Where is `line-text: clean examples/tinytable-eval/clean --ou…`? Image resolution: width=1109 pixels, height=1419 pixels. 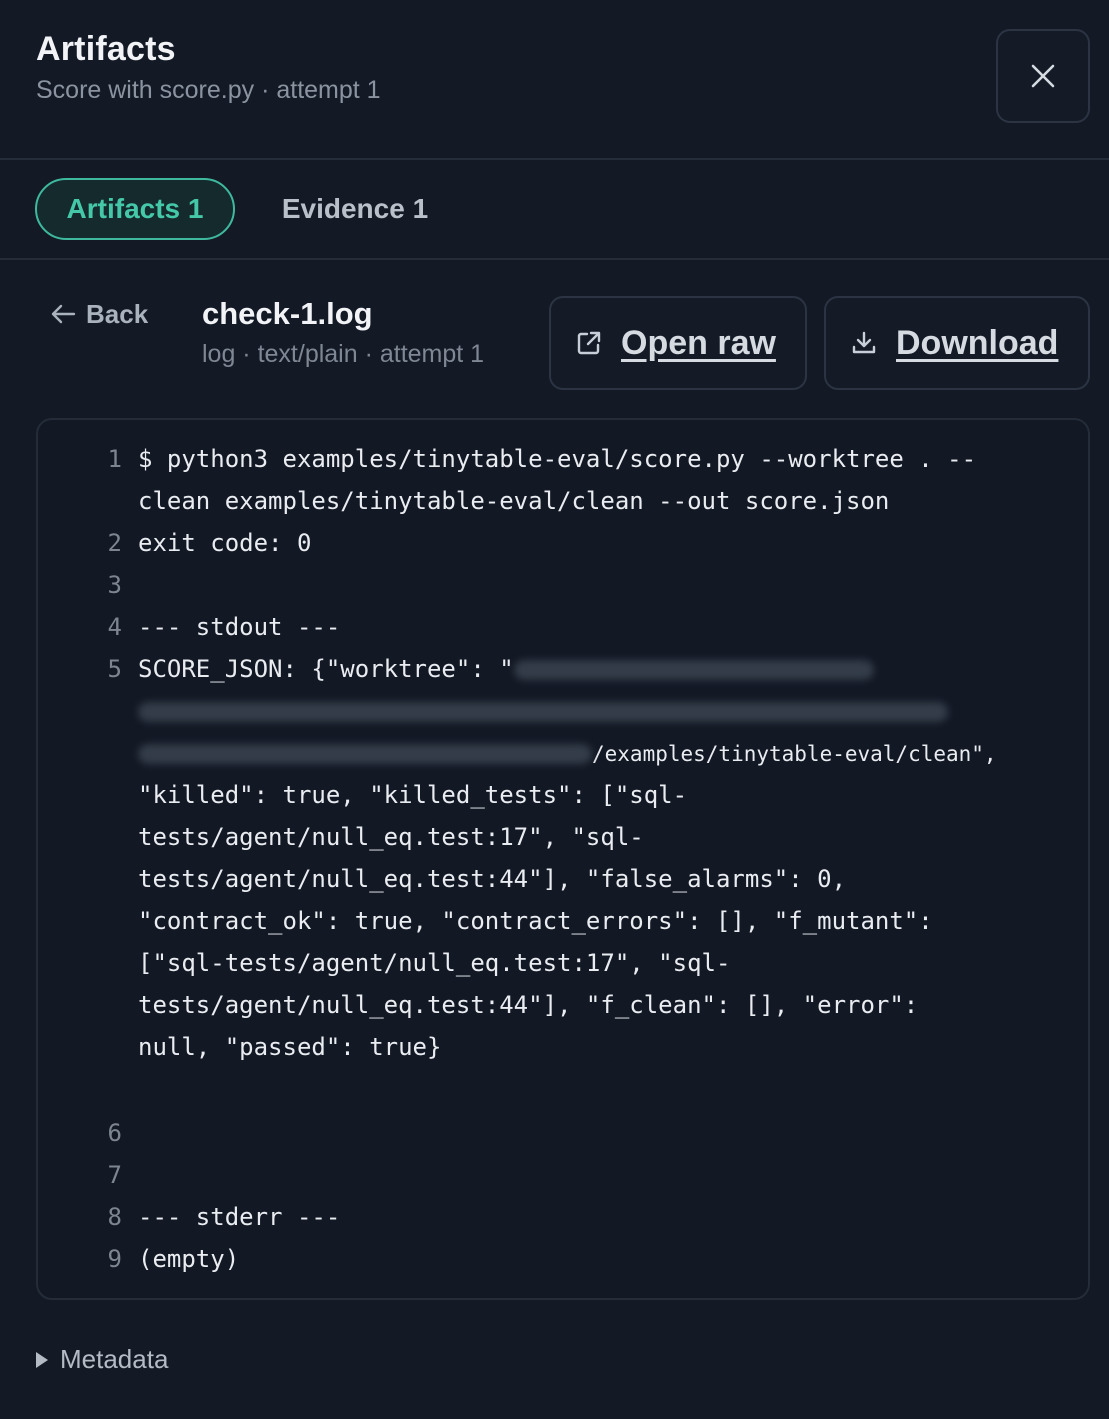 line-text: clean examples/tinytable-eval/clean --ou… is located at coordinates (514, 501).